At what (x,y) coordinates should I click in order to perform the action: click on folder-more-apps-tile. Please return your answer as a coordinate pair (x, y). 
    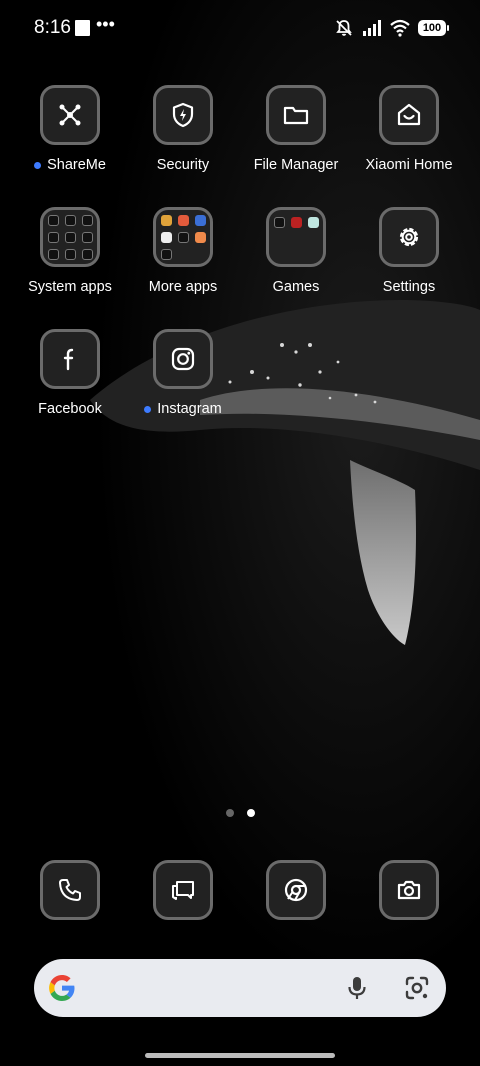
    Looking at the image, I should click on (183, 237).